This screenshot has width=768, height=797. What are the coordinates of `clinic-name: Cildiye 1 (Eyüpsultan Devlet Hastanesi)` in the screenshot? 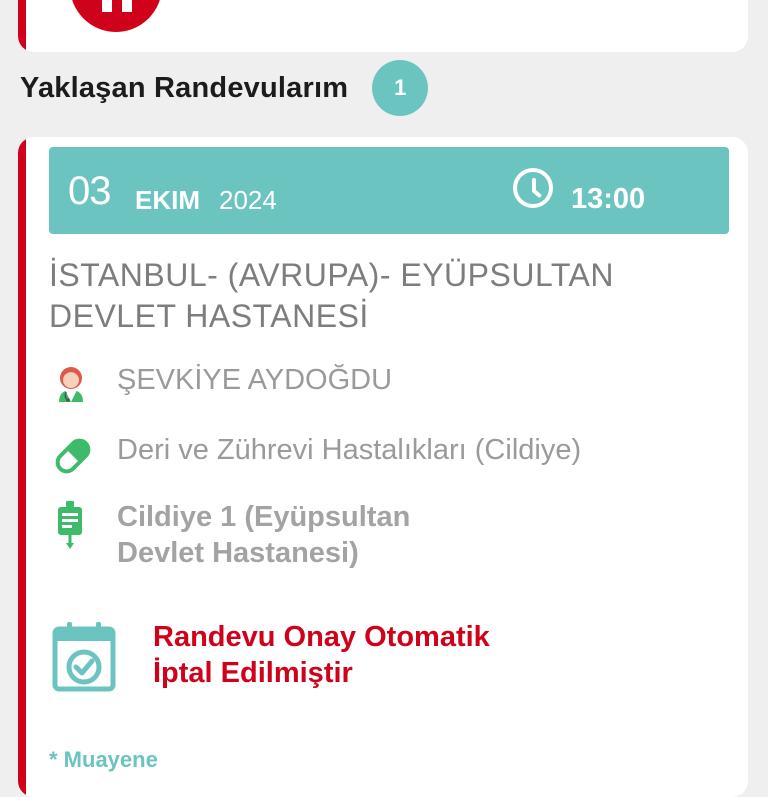 It's located at (327, 535).